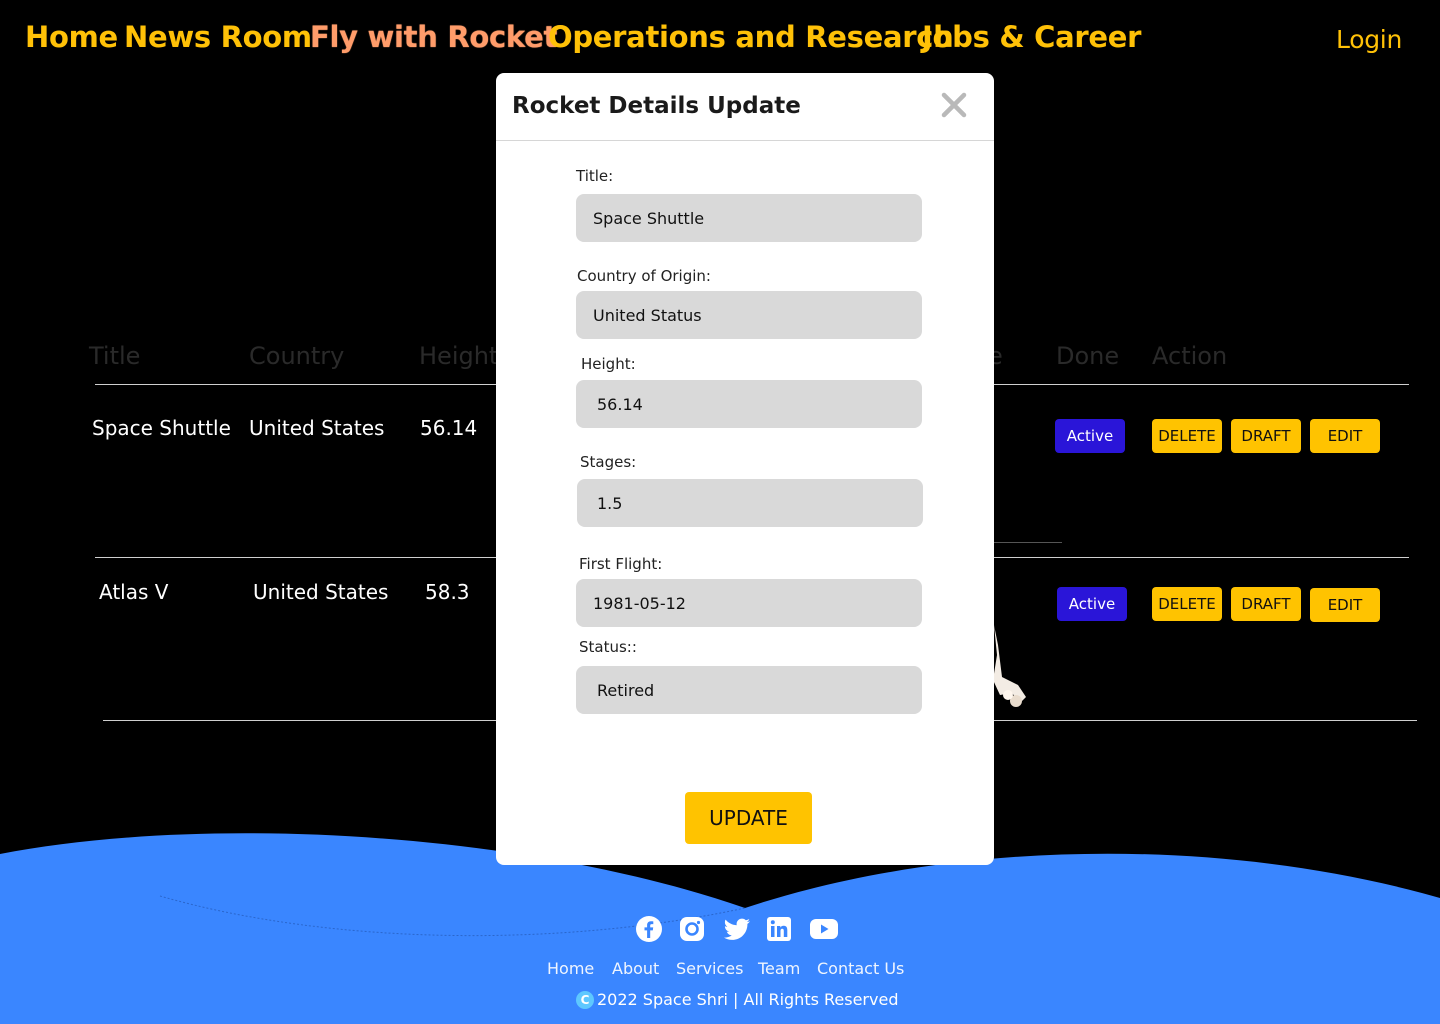 This screenshot has height=1024, width=1440. I want to click on copyright: C 2022 Space Shri | All Rights Reserved, so click(737, 999).